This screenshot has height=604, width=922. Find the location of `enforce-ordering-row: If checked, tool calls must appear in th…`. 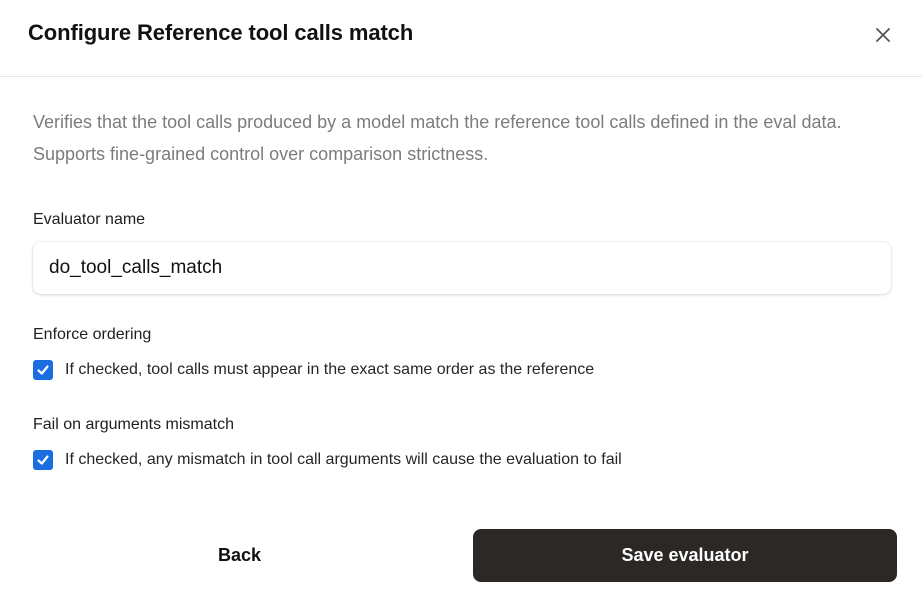

enforce-ordering-row: If checked, tool calls must appear in th… is located at coordinates (313, 370).